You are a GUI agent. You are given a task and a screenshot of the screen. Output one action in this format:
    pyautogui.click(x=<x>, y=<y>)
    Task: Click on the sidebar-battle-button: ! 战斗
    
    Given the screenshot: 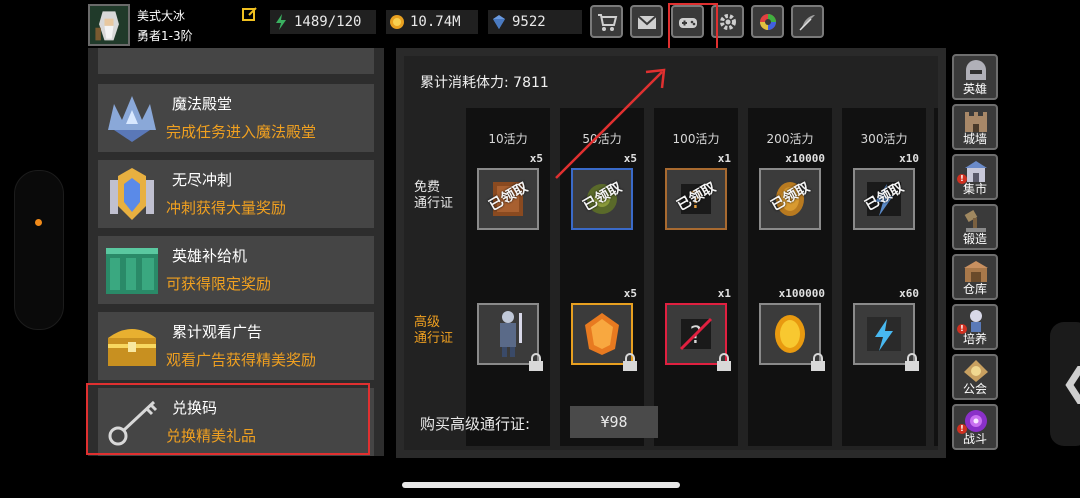 What is the action you would take?
    pyautogui.click(x=975, y=427)
    